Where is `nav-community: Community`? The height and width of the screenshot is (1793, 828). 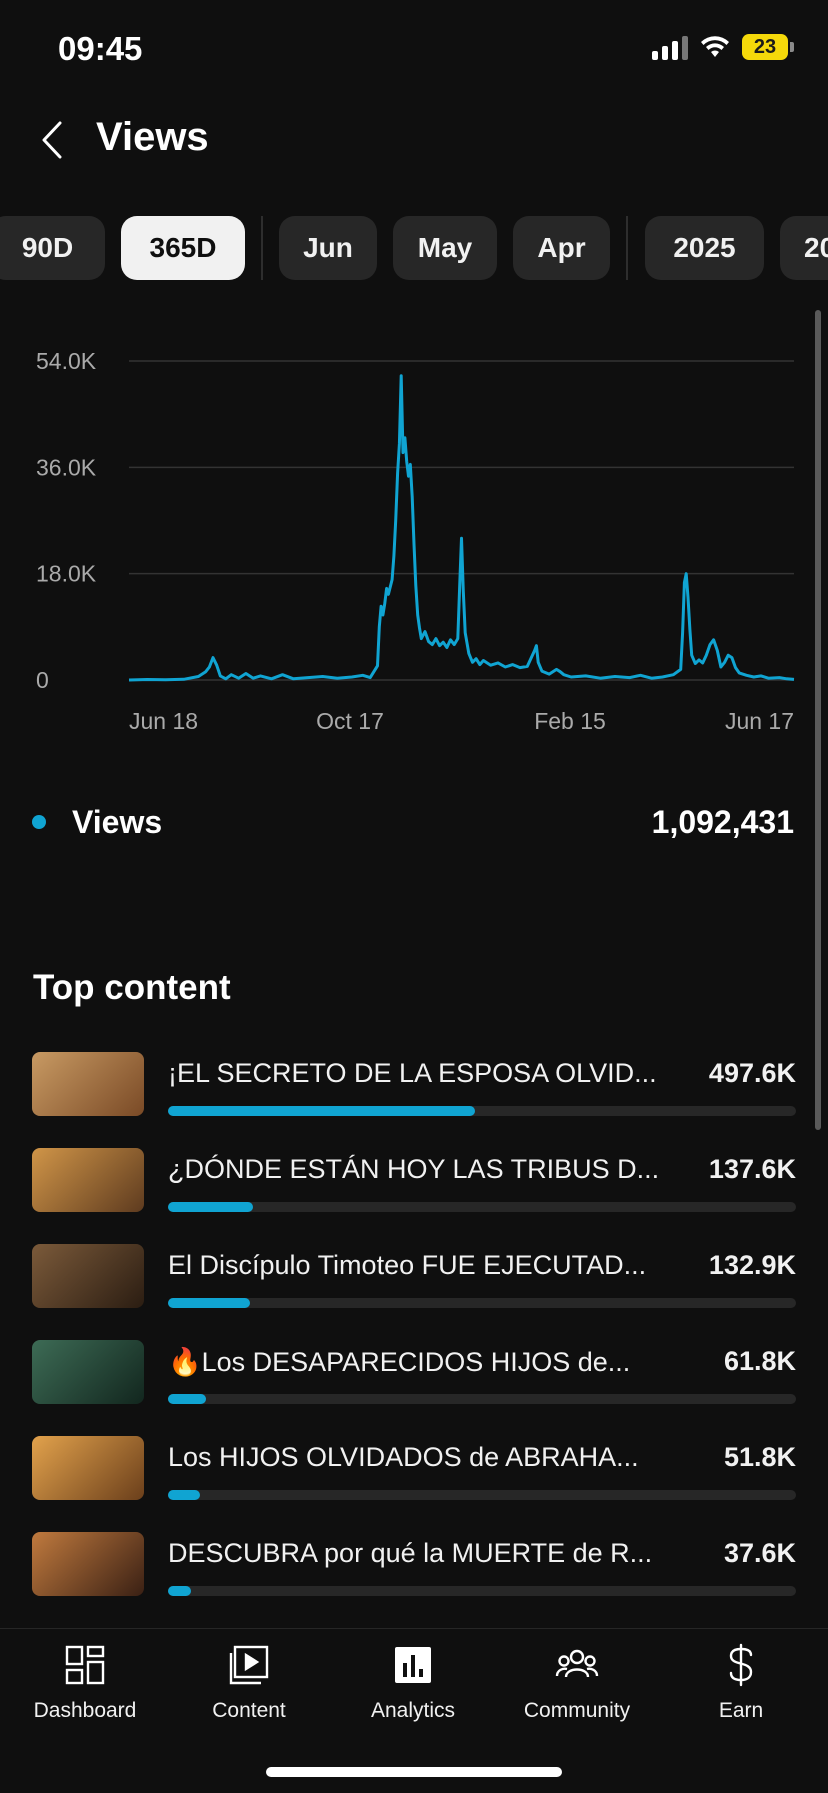 nav-community: Community is located at coordinates (577, 1683).